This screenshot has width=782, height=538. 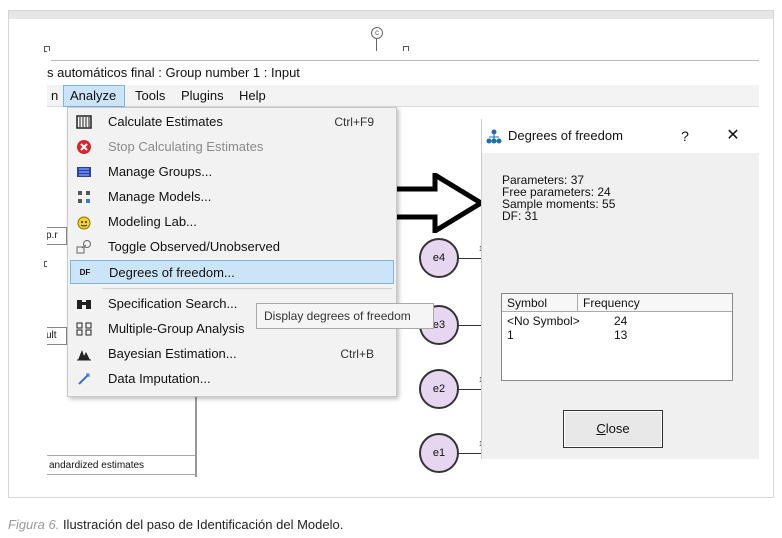 I want to click on abacus-icon, so click(x=84, y=122).